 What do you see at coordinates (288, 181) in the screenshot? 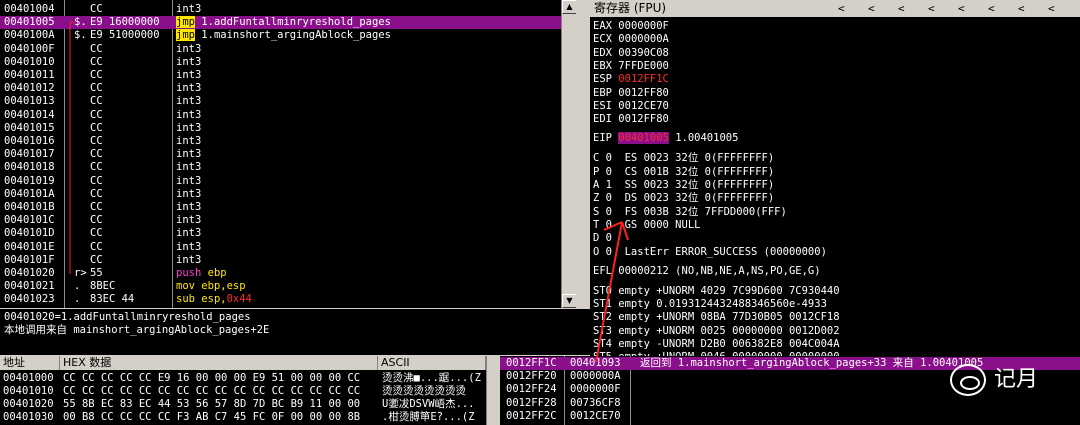
I see `disasm-row: 00401019 CC int3` at bounding box center [288, 181].